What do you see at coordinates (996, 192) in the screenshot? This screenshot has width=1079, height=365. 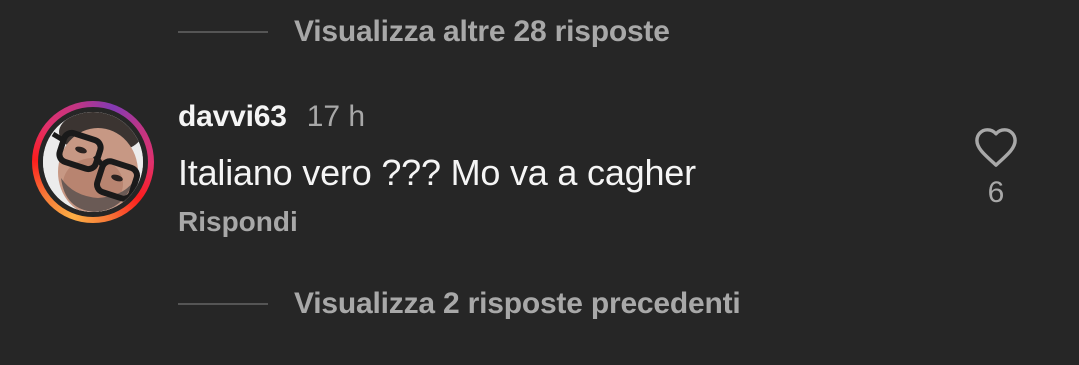 I see `like-count: 6` at bounding box center [996, 192].